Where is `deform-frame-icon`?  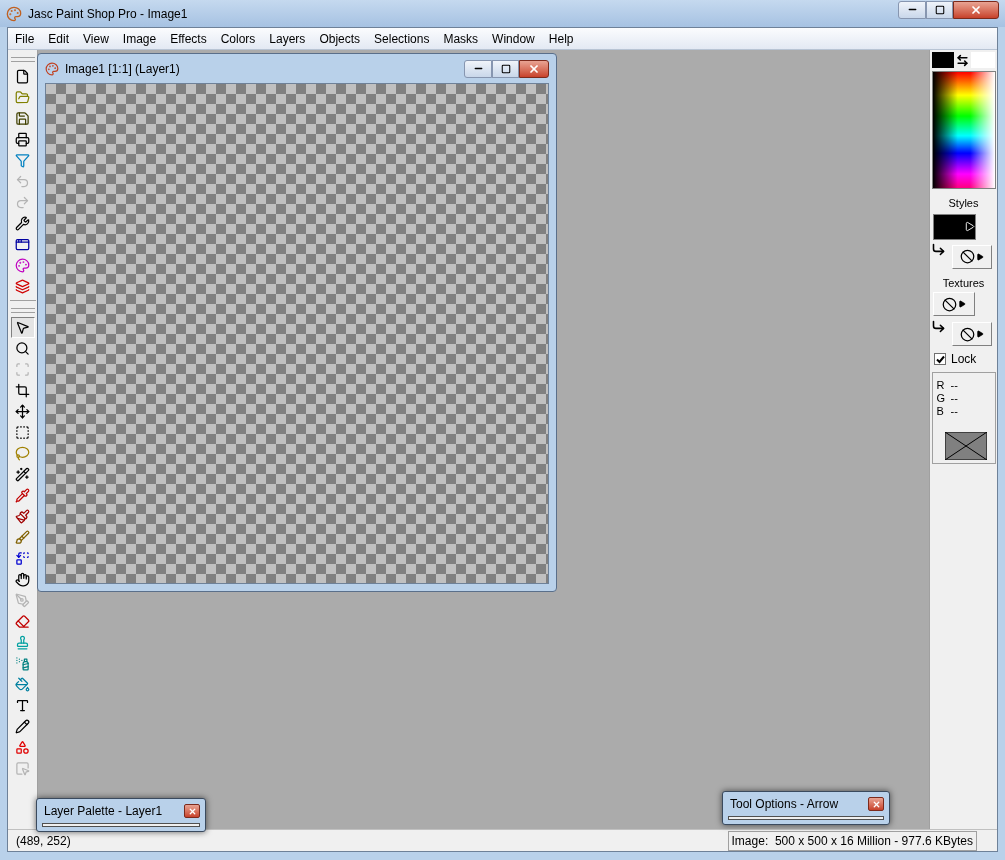 deform-frame-icon is located at coordinates (22, 369).